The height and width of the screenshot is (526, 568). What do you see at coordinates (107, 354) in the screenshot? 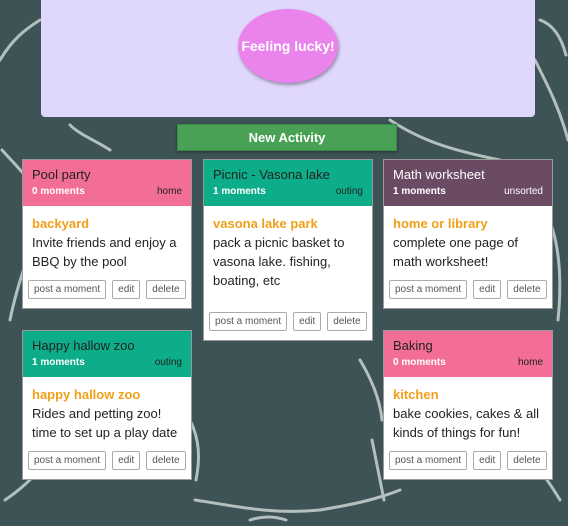
I see `card-header: Happy hallow zoo 1 moments outing` at bounding box center [107, 354].